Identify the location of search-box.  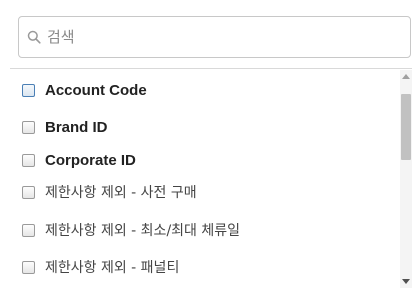
(214, 37).